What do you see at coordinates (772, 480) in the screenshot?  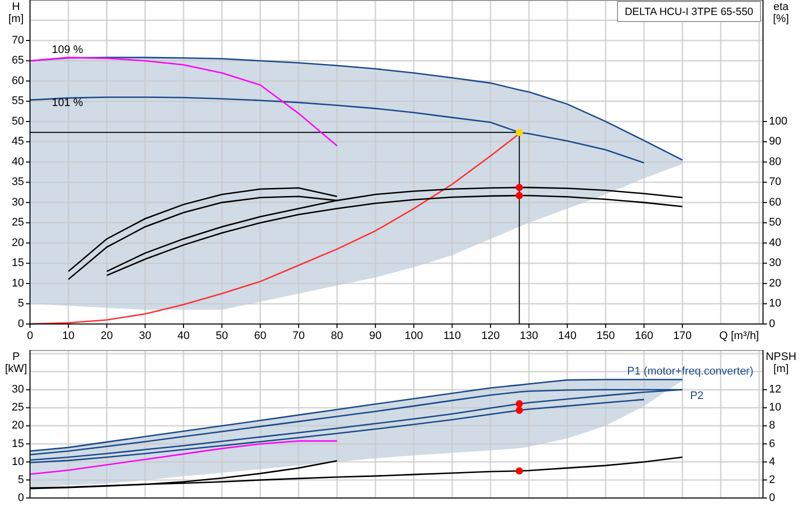 I see `axis-tick-label: 2` at bounding box center [772, 480].